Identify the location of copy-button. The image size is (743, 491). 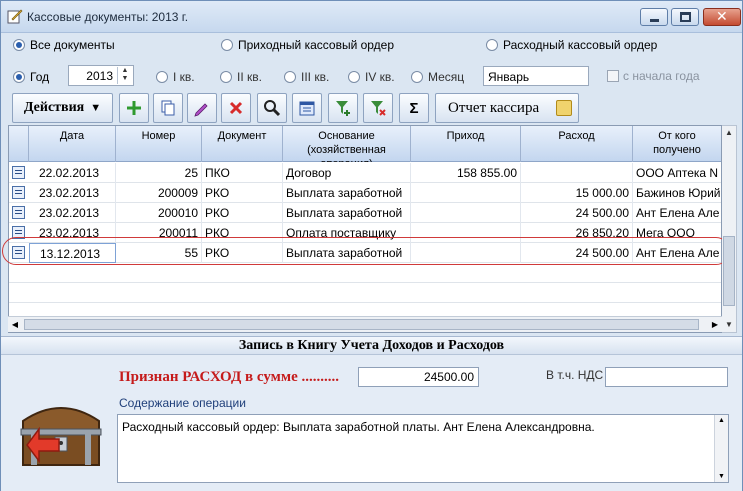
(168, 108).